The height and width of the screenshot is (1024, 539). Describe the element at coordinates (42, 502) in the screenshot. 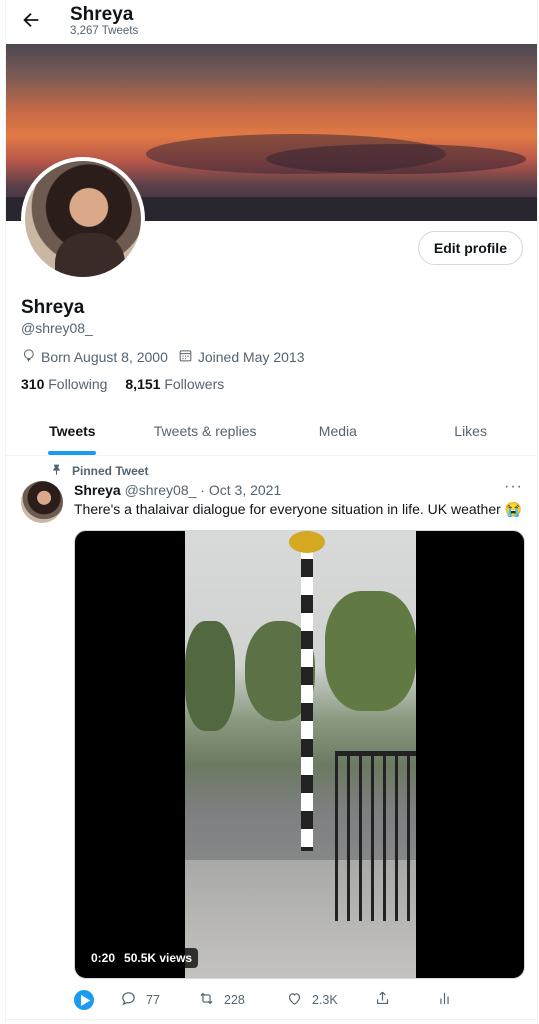

I see `tweet-avatar` at that location.